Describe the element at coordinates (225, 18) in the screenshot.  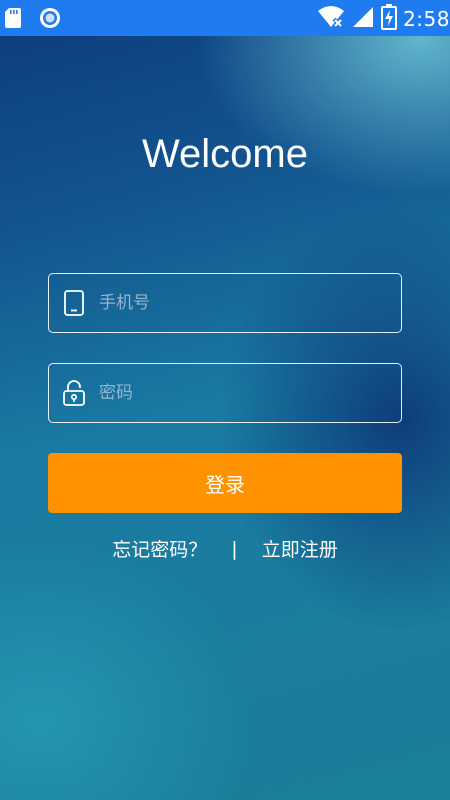
I see `status-bar: 2:58` at that location.